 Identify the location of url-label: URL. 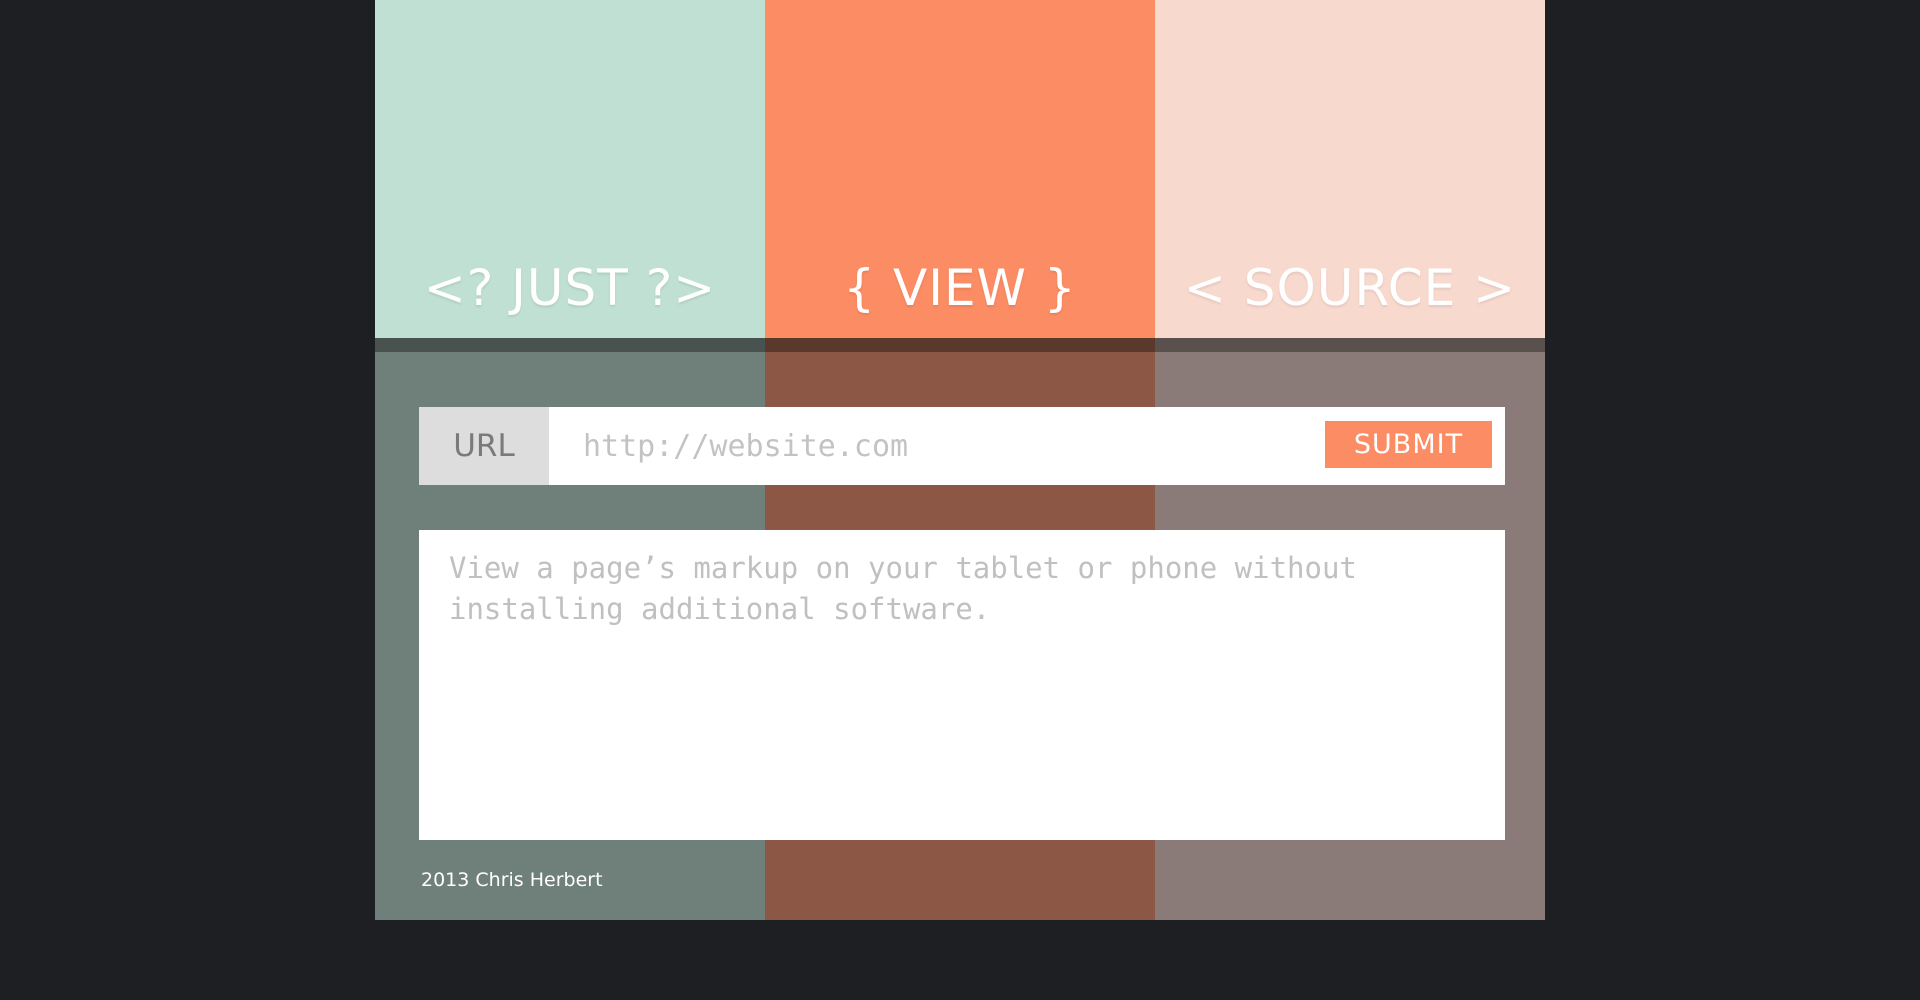
(484, 446).